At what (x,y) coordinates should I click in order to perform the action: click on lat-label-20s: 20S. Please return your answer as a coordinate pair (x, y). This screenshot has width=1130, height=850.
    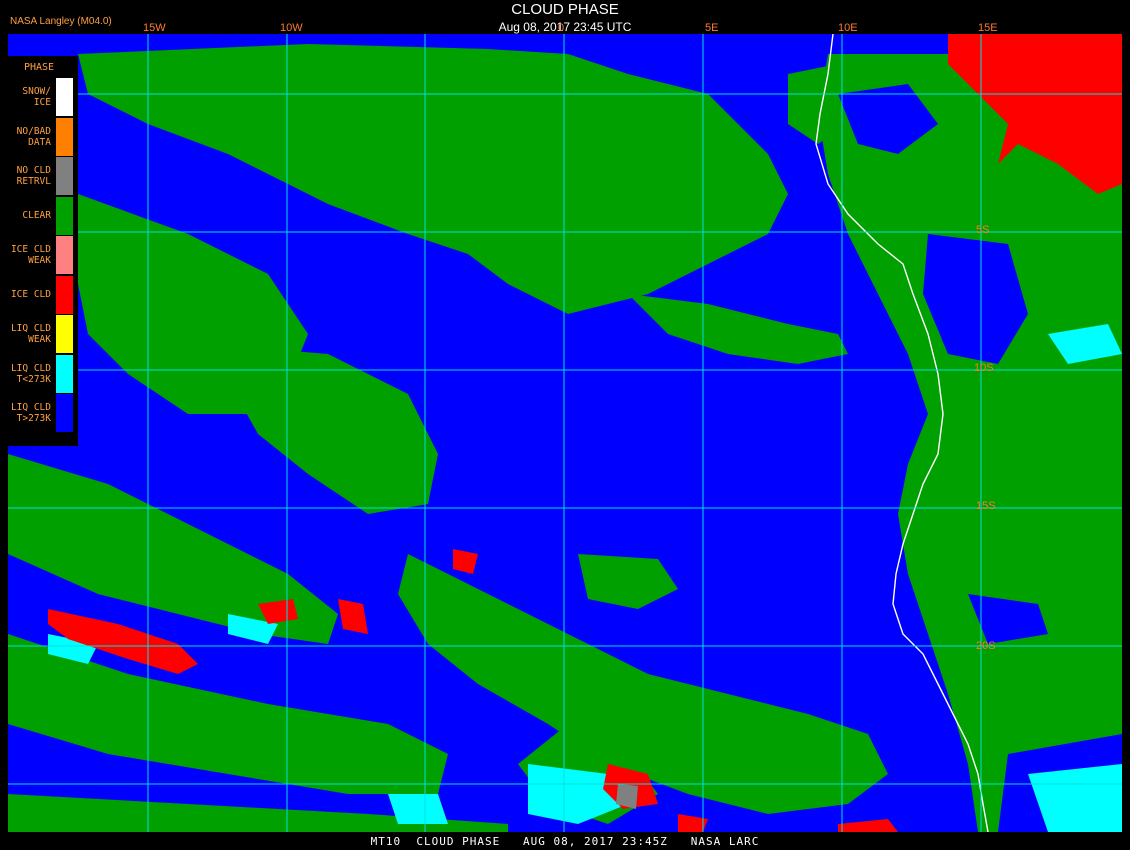
    Looking at the image, I should click on (986, 646).